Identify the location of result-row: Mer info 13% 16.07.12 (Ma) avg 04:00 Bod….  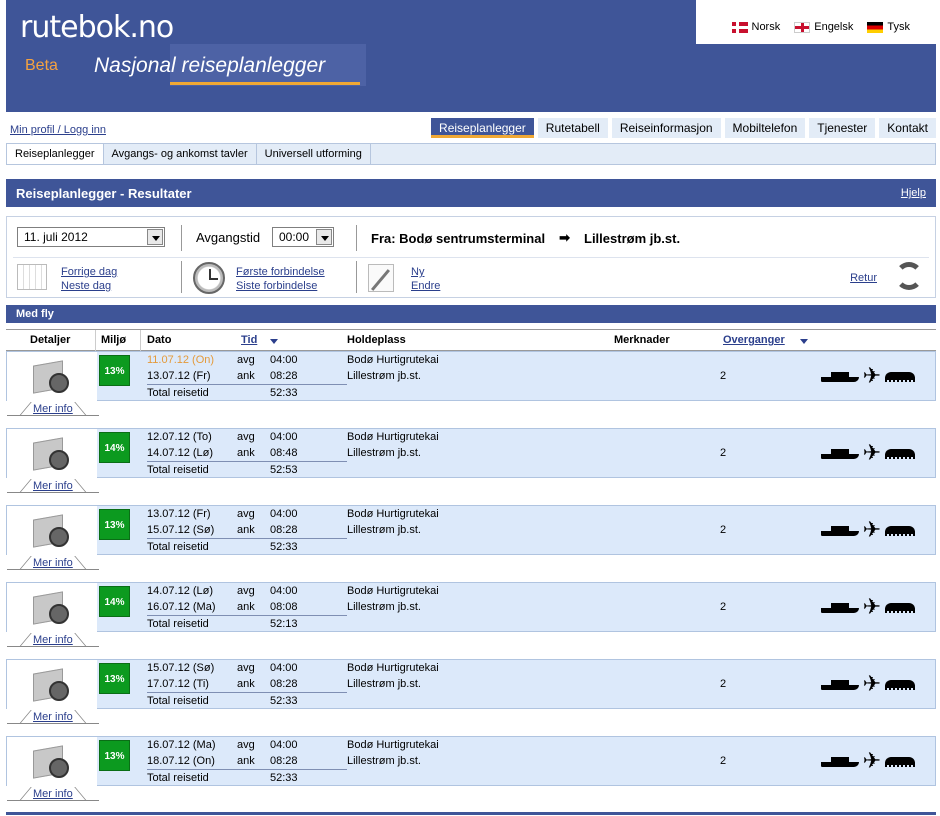
(471, 768).